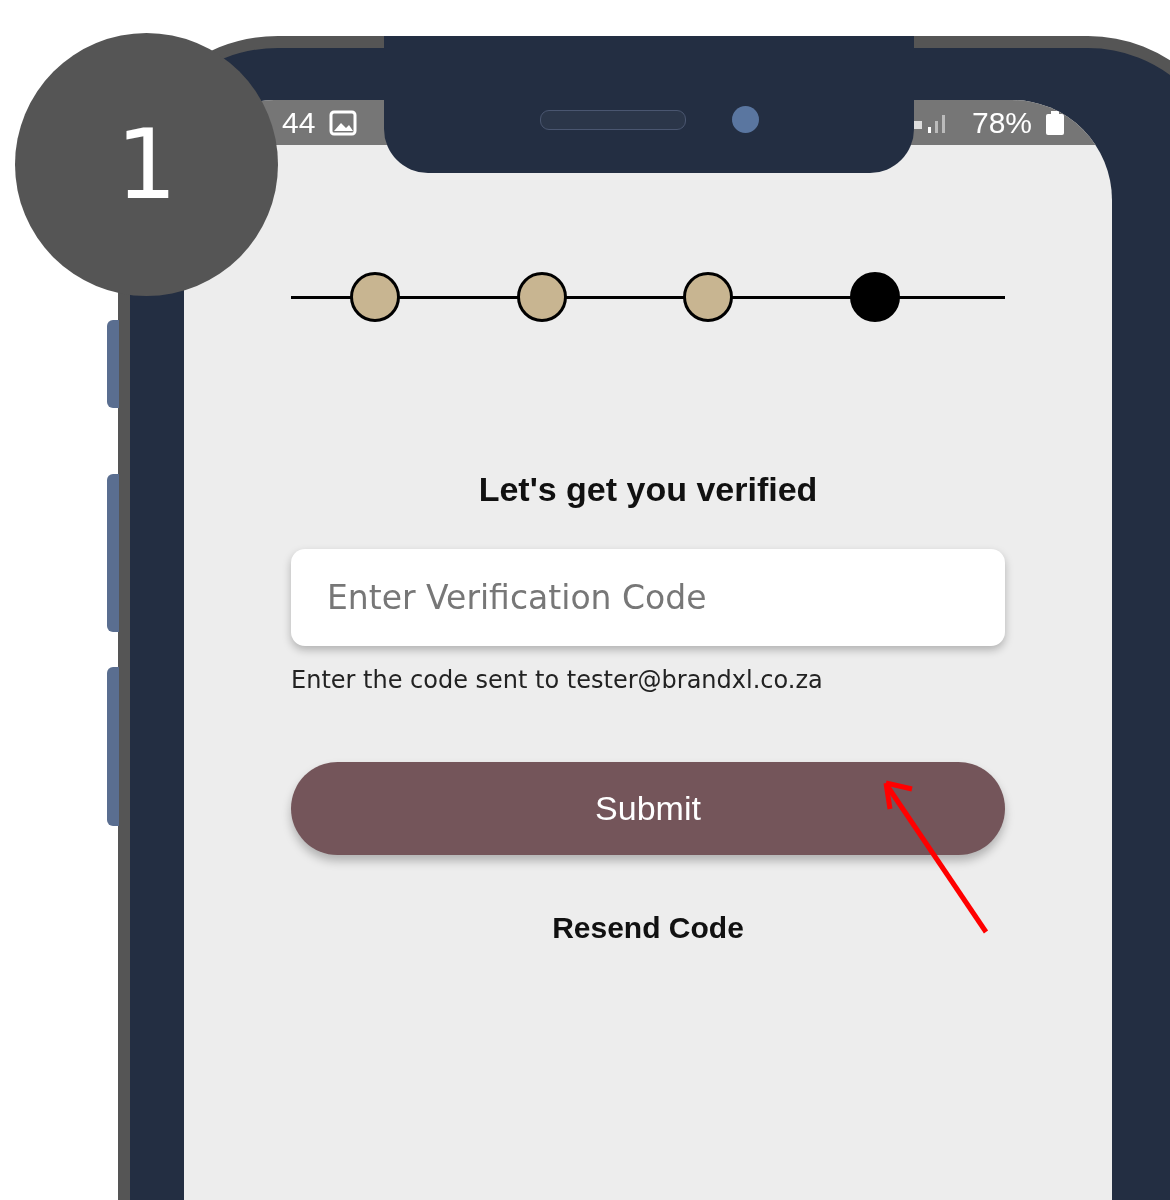 The height and width of the screenshot is (1200, 1170). Describe the element at coordinates (557, 680) in the screenshot. I see `helper-text: Enter the code sent to tester@brandxl.co.za` at that location.